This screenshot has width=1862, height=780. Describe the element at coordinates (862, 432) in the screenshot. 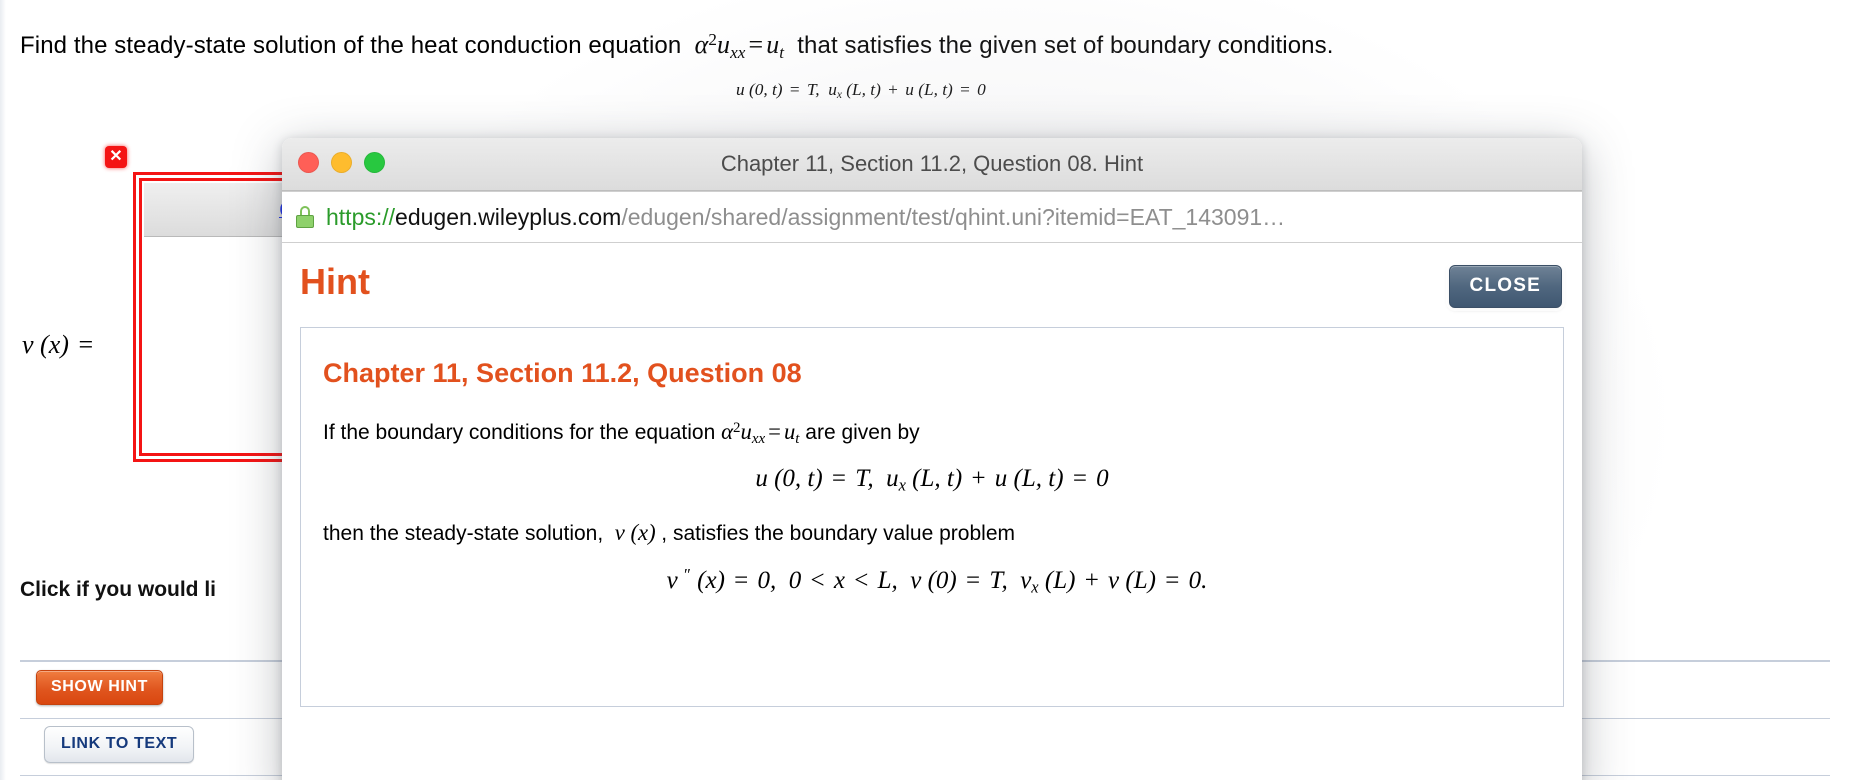

I see `hint-paragraph-1-suffix: are given by` at that location.